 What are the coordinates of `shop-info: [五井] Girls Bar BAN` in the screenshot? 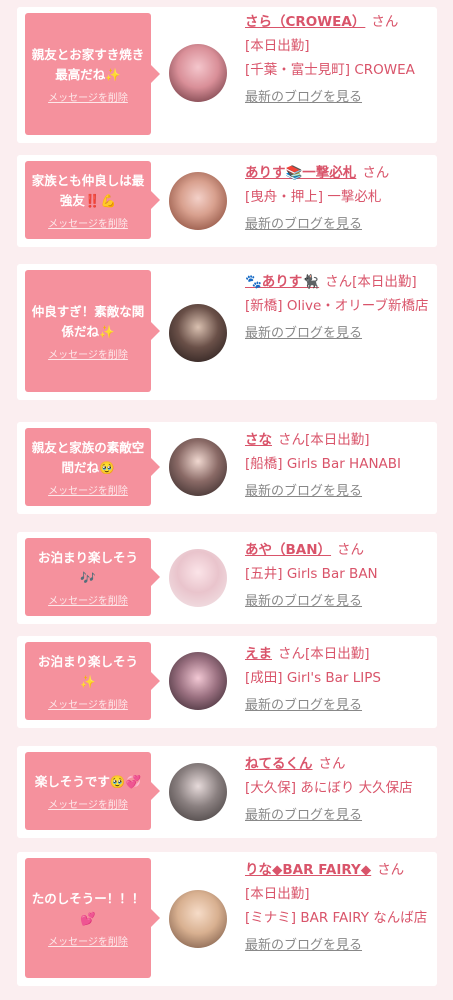 It's located at (339, 574).